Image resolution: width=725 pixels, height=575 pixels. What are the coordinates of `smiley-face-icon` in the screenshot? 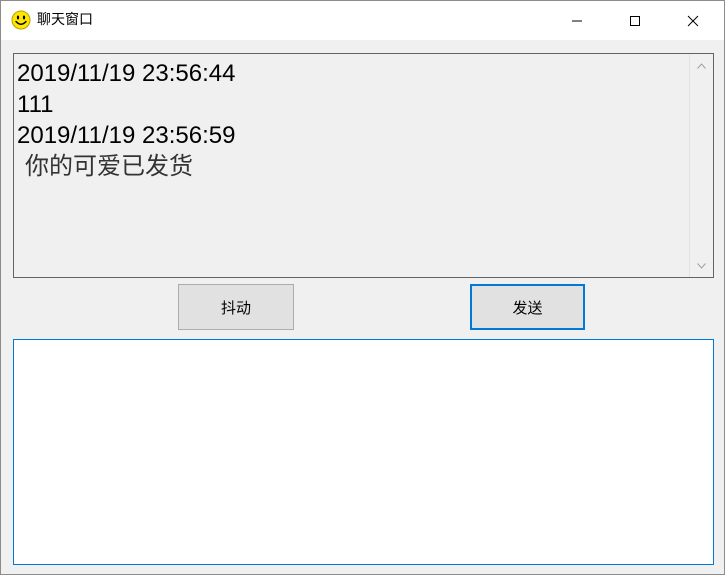 It's located at (21, 20).